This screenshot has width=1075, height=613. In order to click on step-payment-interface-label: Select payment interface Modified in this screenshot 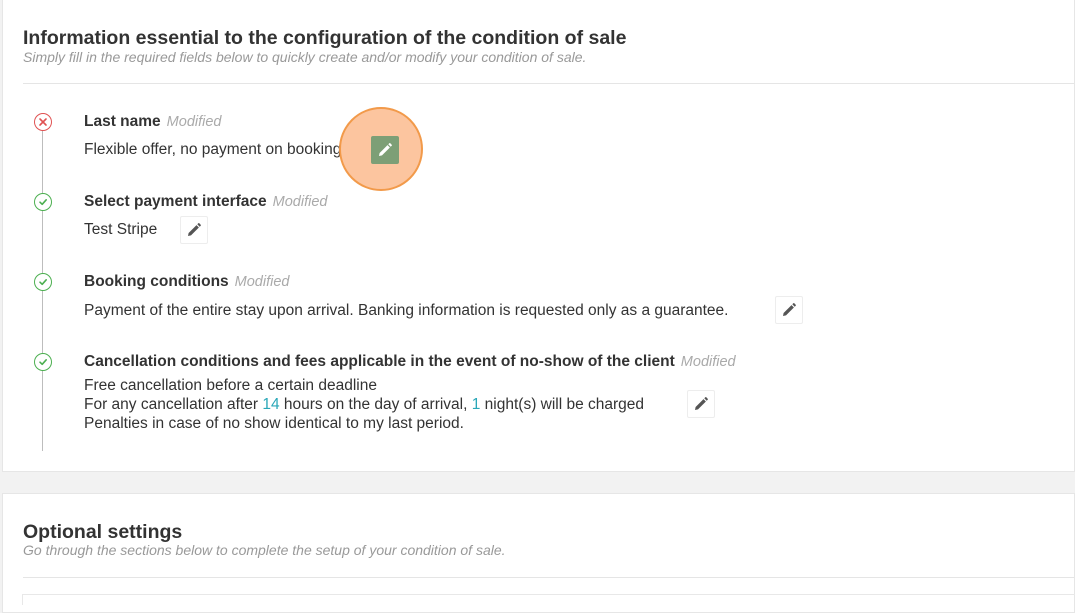, I will do `click(205, 202)`.